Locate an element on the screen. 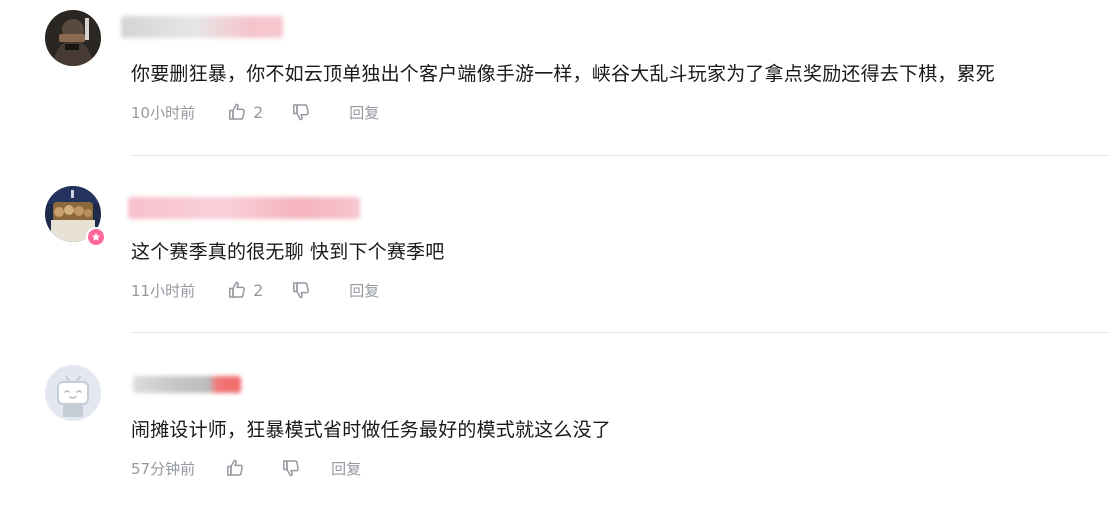  comment-meta: 57分钟前 回复 is located at coordinates (246, 468).